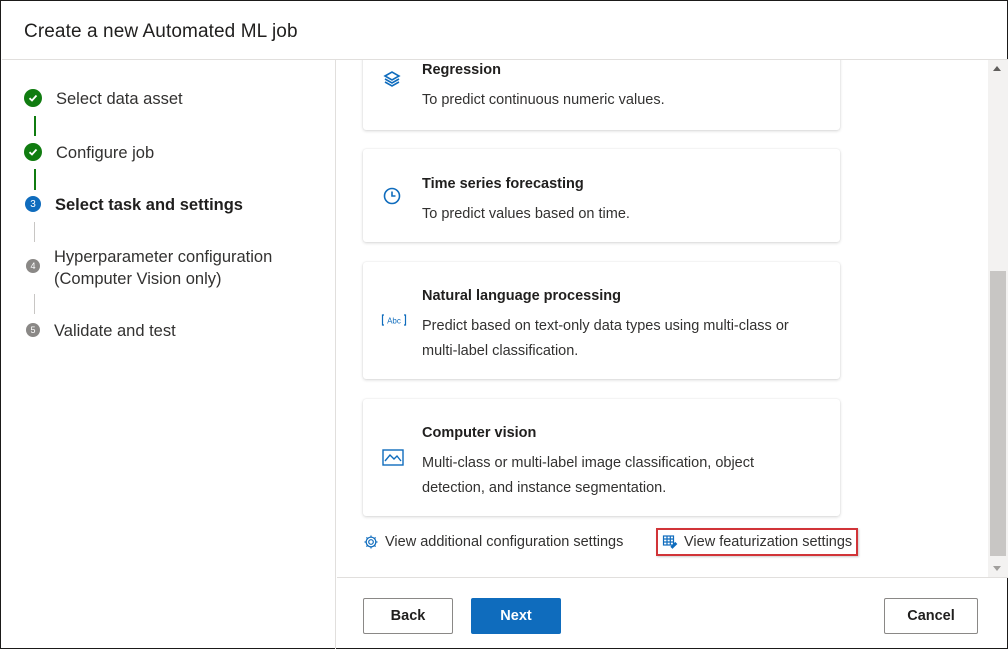 The height and width of the screenshot is (649, 1008). What do you see at coordinates (526, 214) in the screenshot?
I see `task-description: To predict values based on time.` at bounding box center [526, 214].